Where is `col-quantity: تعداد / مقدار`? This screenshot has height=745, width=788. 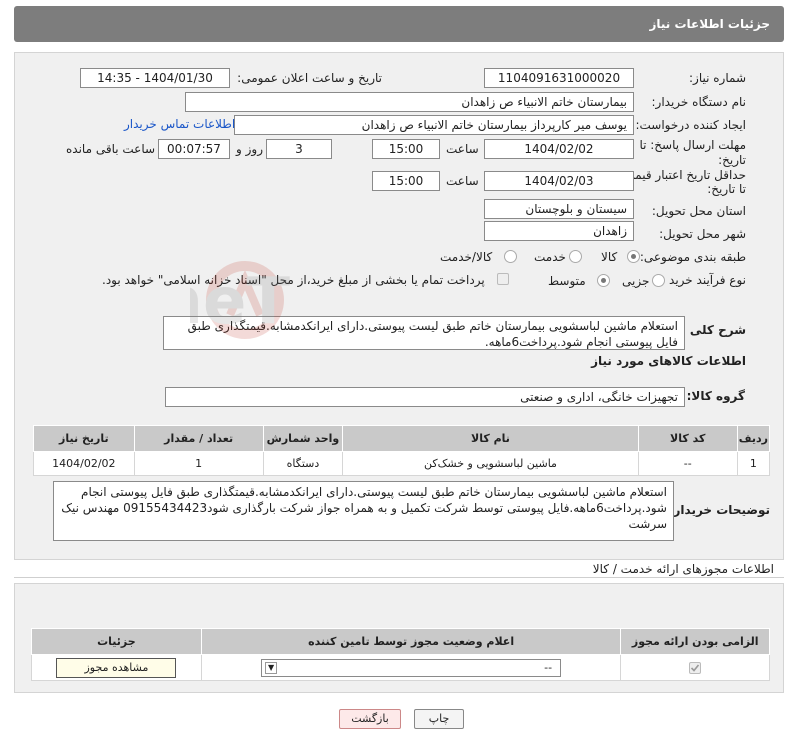 col-quantity: تعداد / مقدار is located at coordinates (198, 438).